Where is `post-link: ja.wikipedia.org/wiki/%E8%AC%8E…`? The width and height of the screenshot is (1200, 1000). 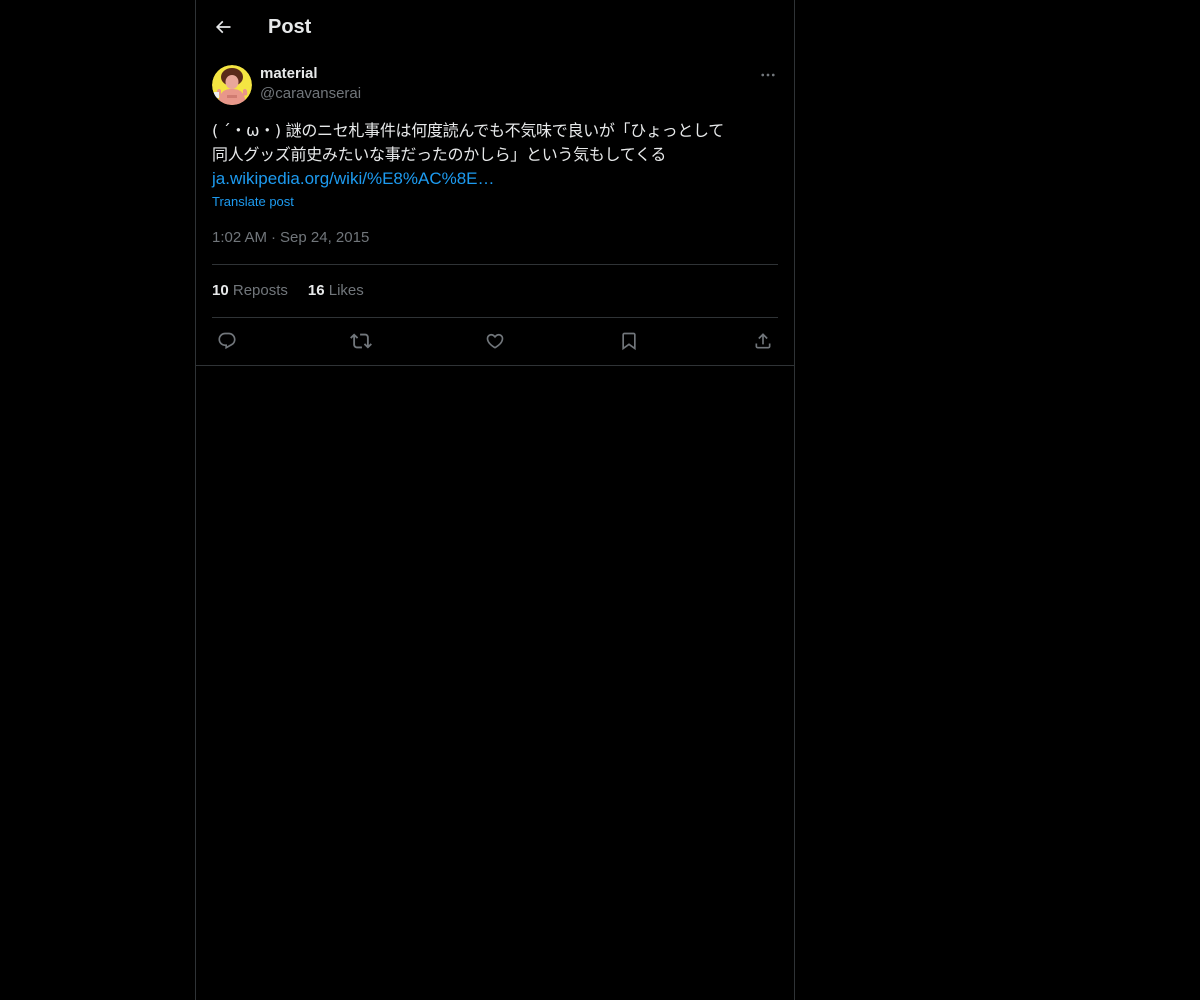
post-link: ja.wikipedia.org/wiki/%E8%AC%8E… is located at coordinates (353, 179).